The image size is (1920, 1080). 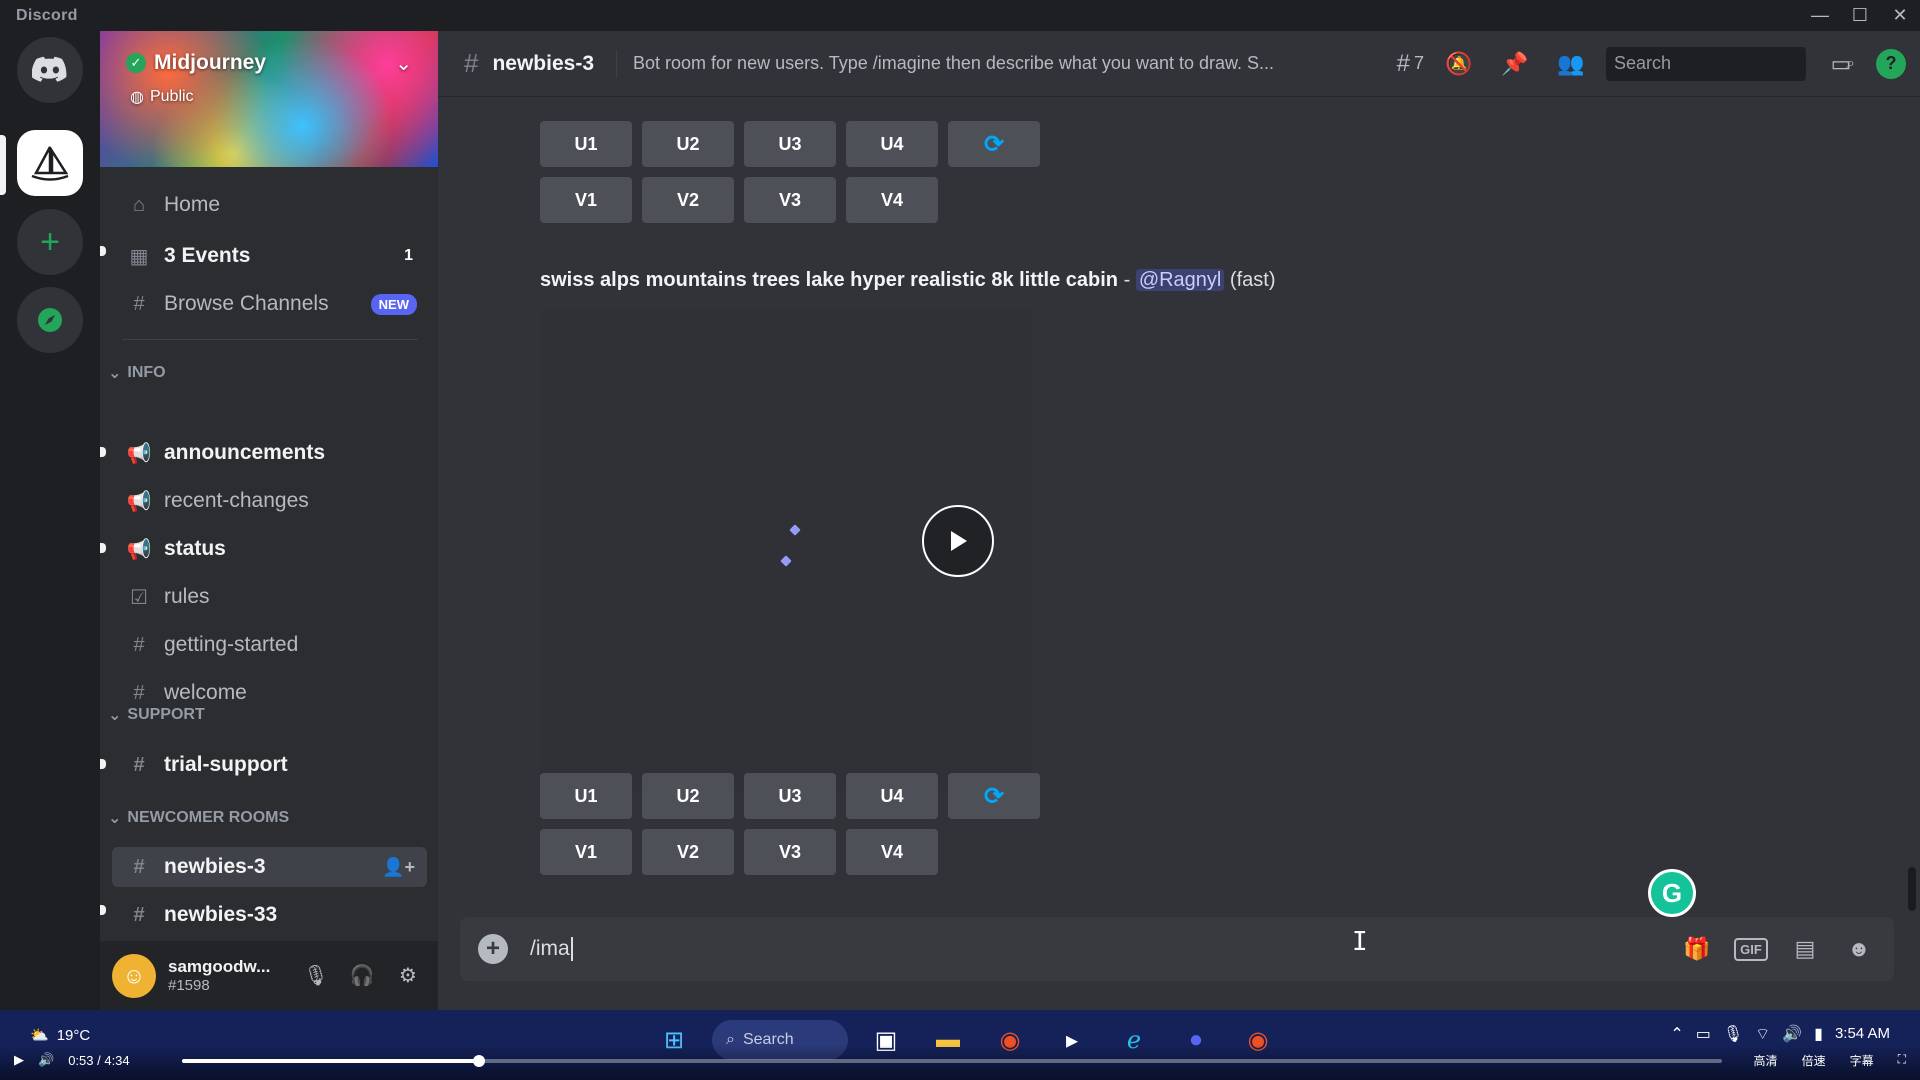 What do you see at coordinates (1180, 280) in the screenshot?
I see `user-mention: @Ragnyl` at bounding box center [1180, 280].